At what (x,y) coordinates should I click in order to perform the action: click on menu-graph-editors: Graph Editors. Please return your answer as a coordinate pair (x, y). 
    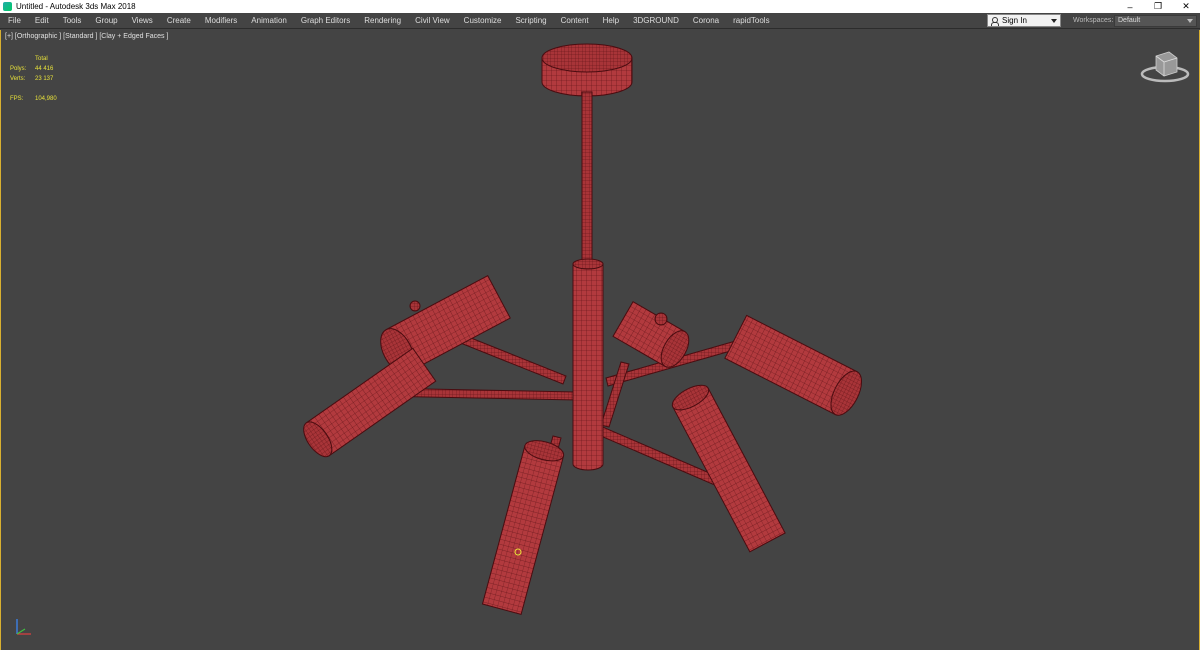
    Looking at the image, I should click on (325, 20).